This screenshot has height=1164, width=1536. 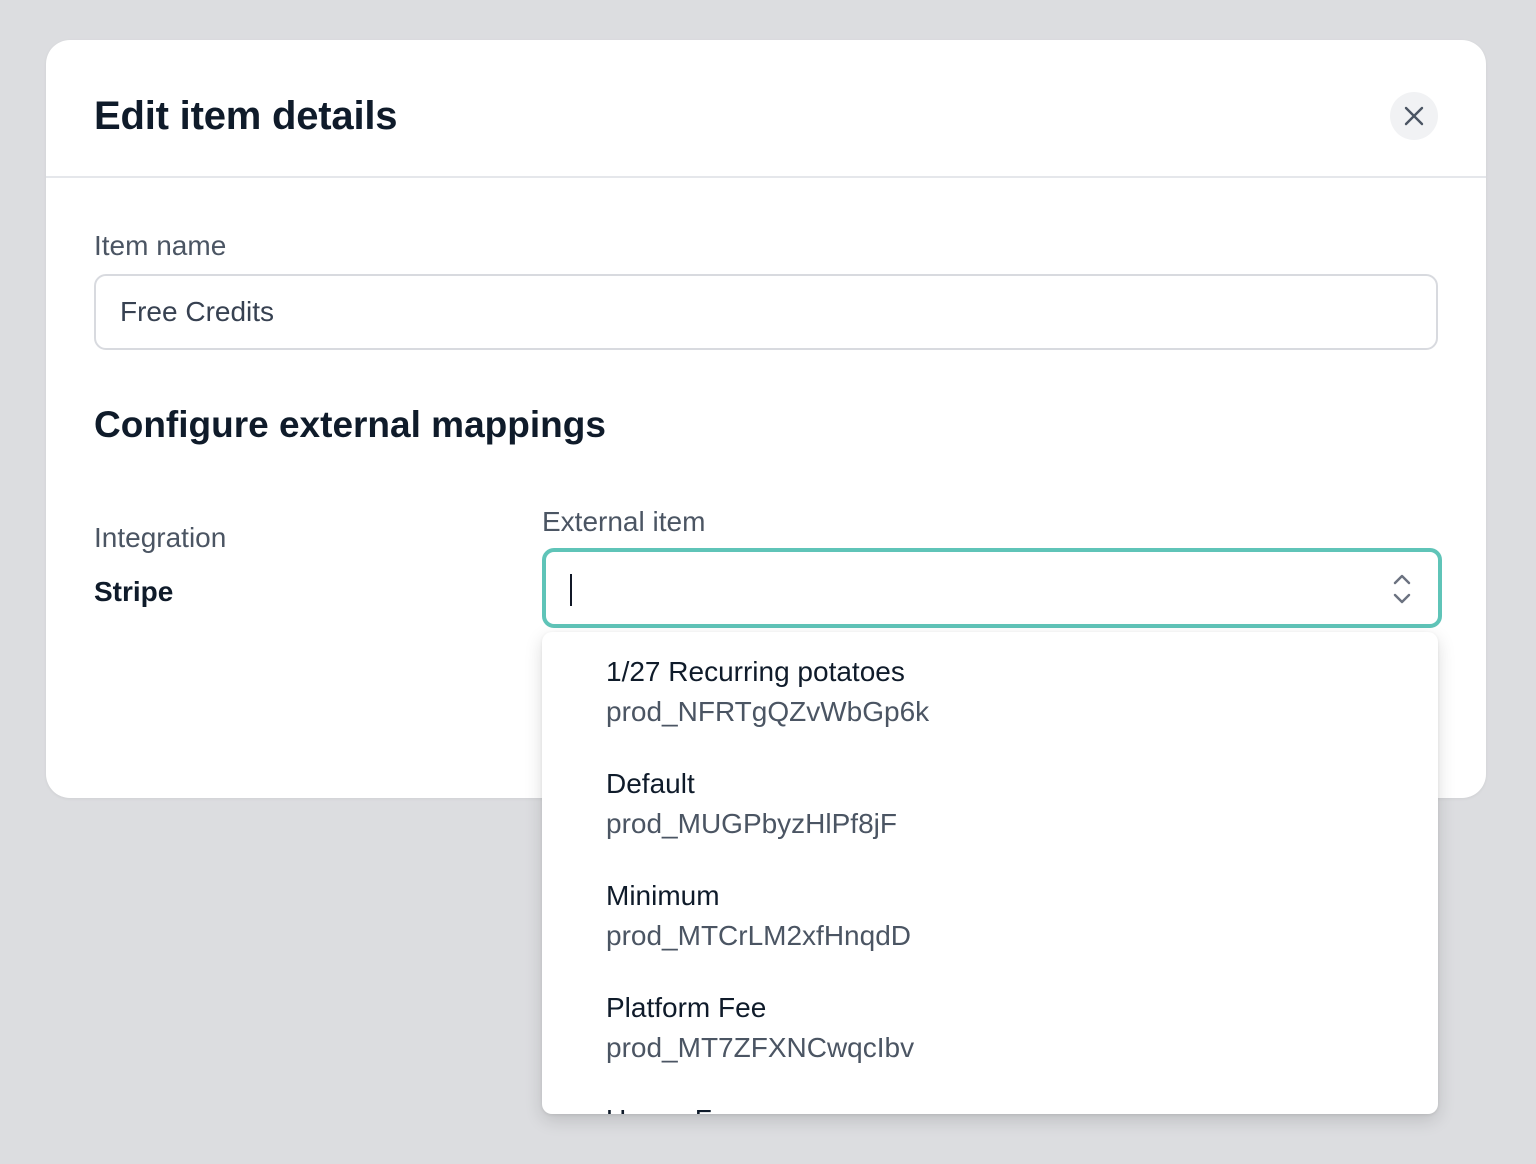 What do you see at coordinates (766, 312) in the screenshot?
I see `item-name-input` at bounding box center [766, 312].